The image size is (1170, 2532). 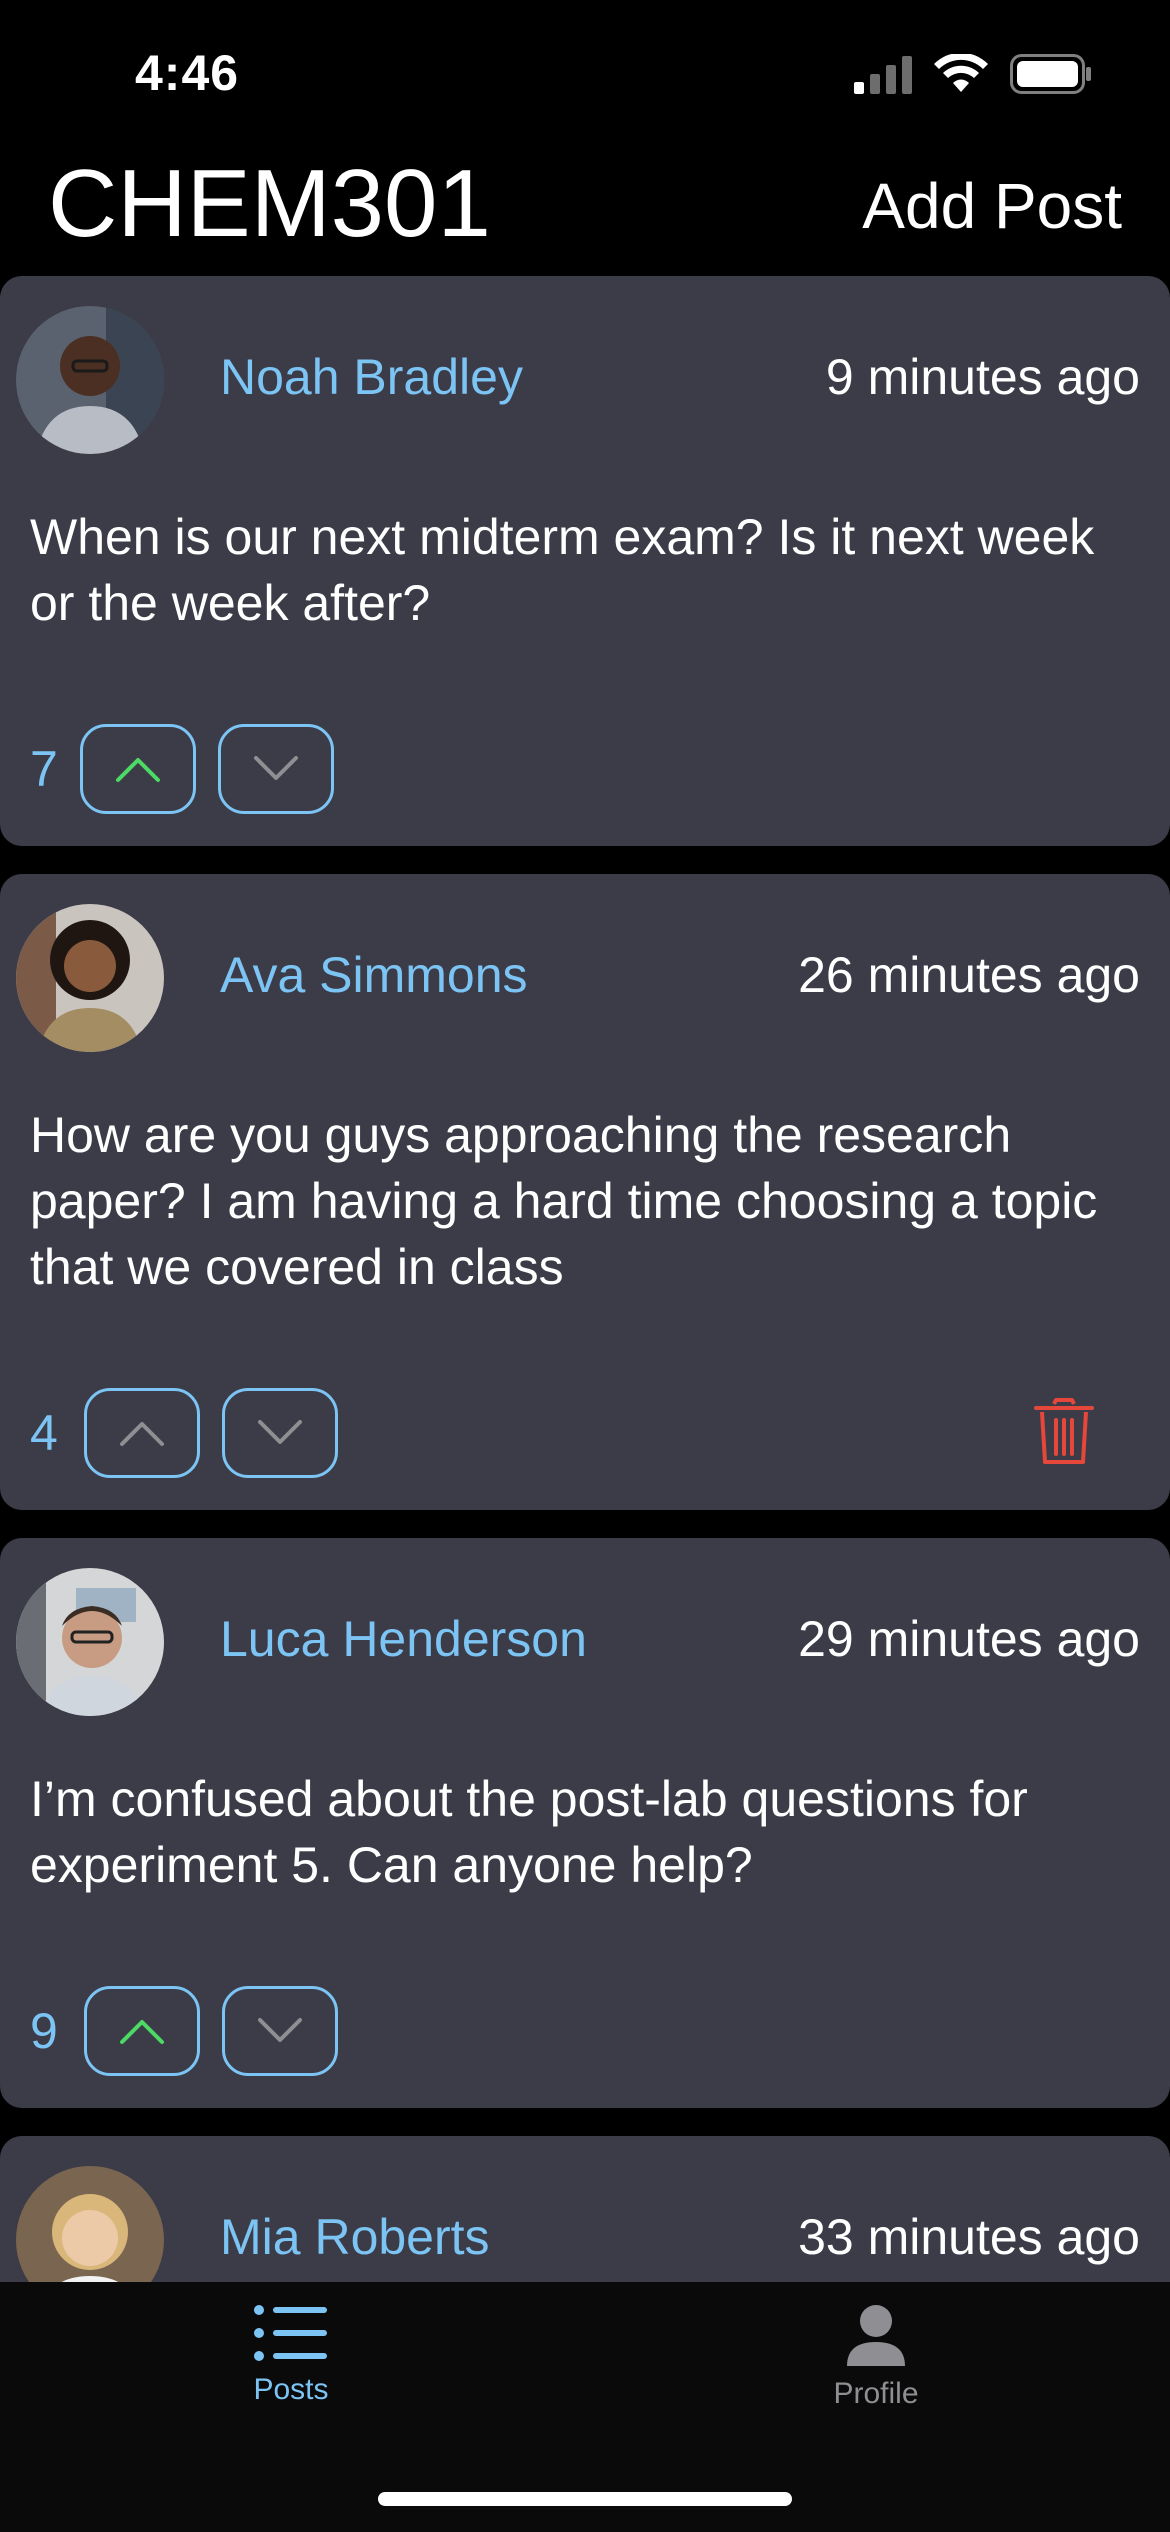 What do you see at coordinates (269, 203) in the screenshot?
I see `page-title: CHEM301` at bounding box center [269, 203].